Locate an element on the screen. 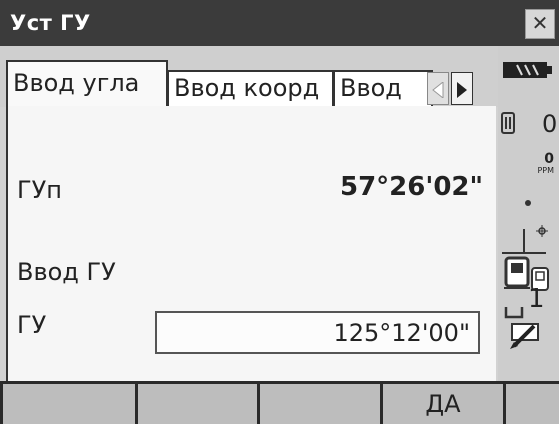 This screenshot has height=424, width=559. ppm-unit: PPM is located at coordinates (545, 170).